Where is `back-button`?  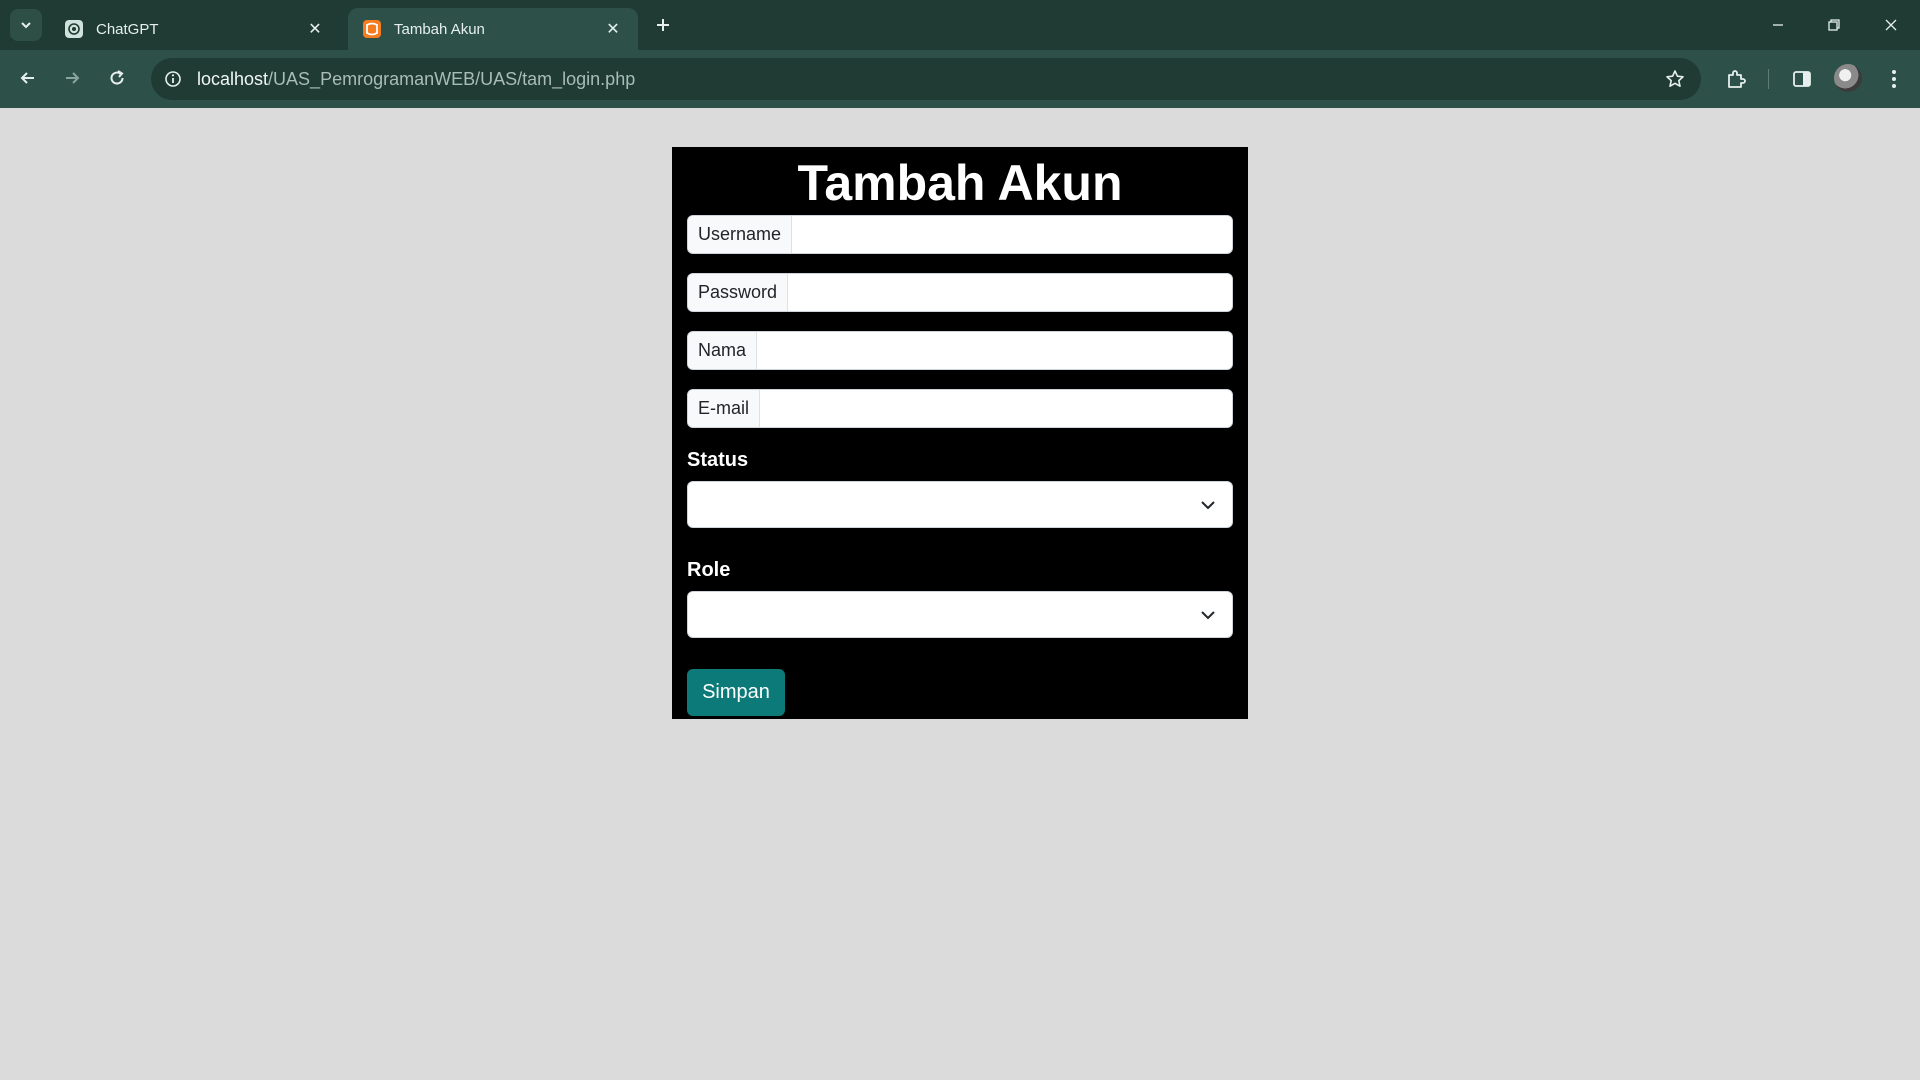
back-button is located at coordinates (28, 78).